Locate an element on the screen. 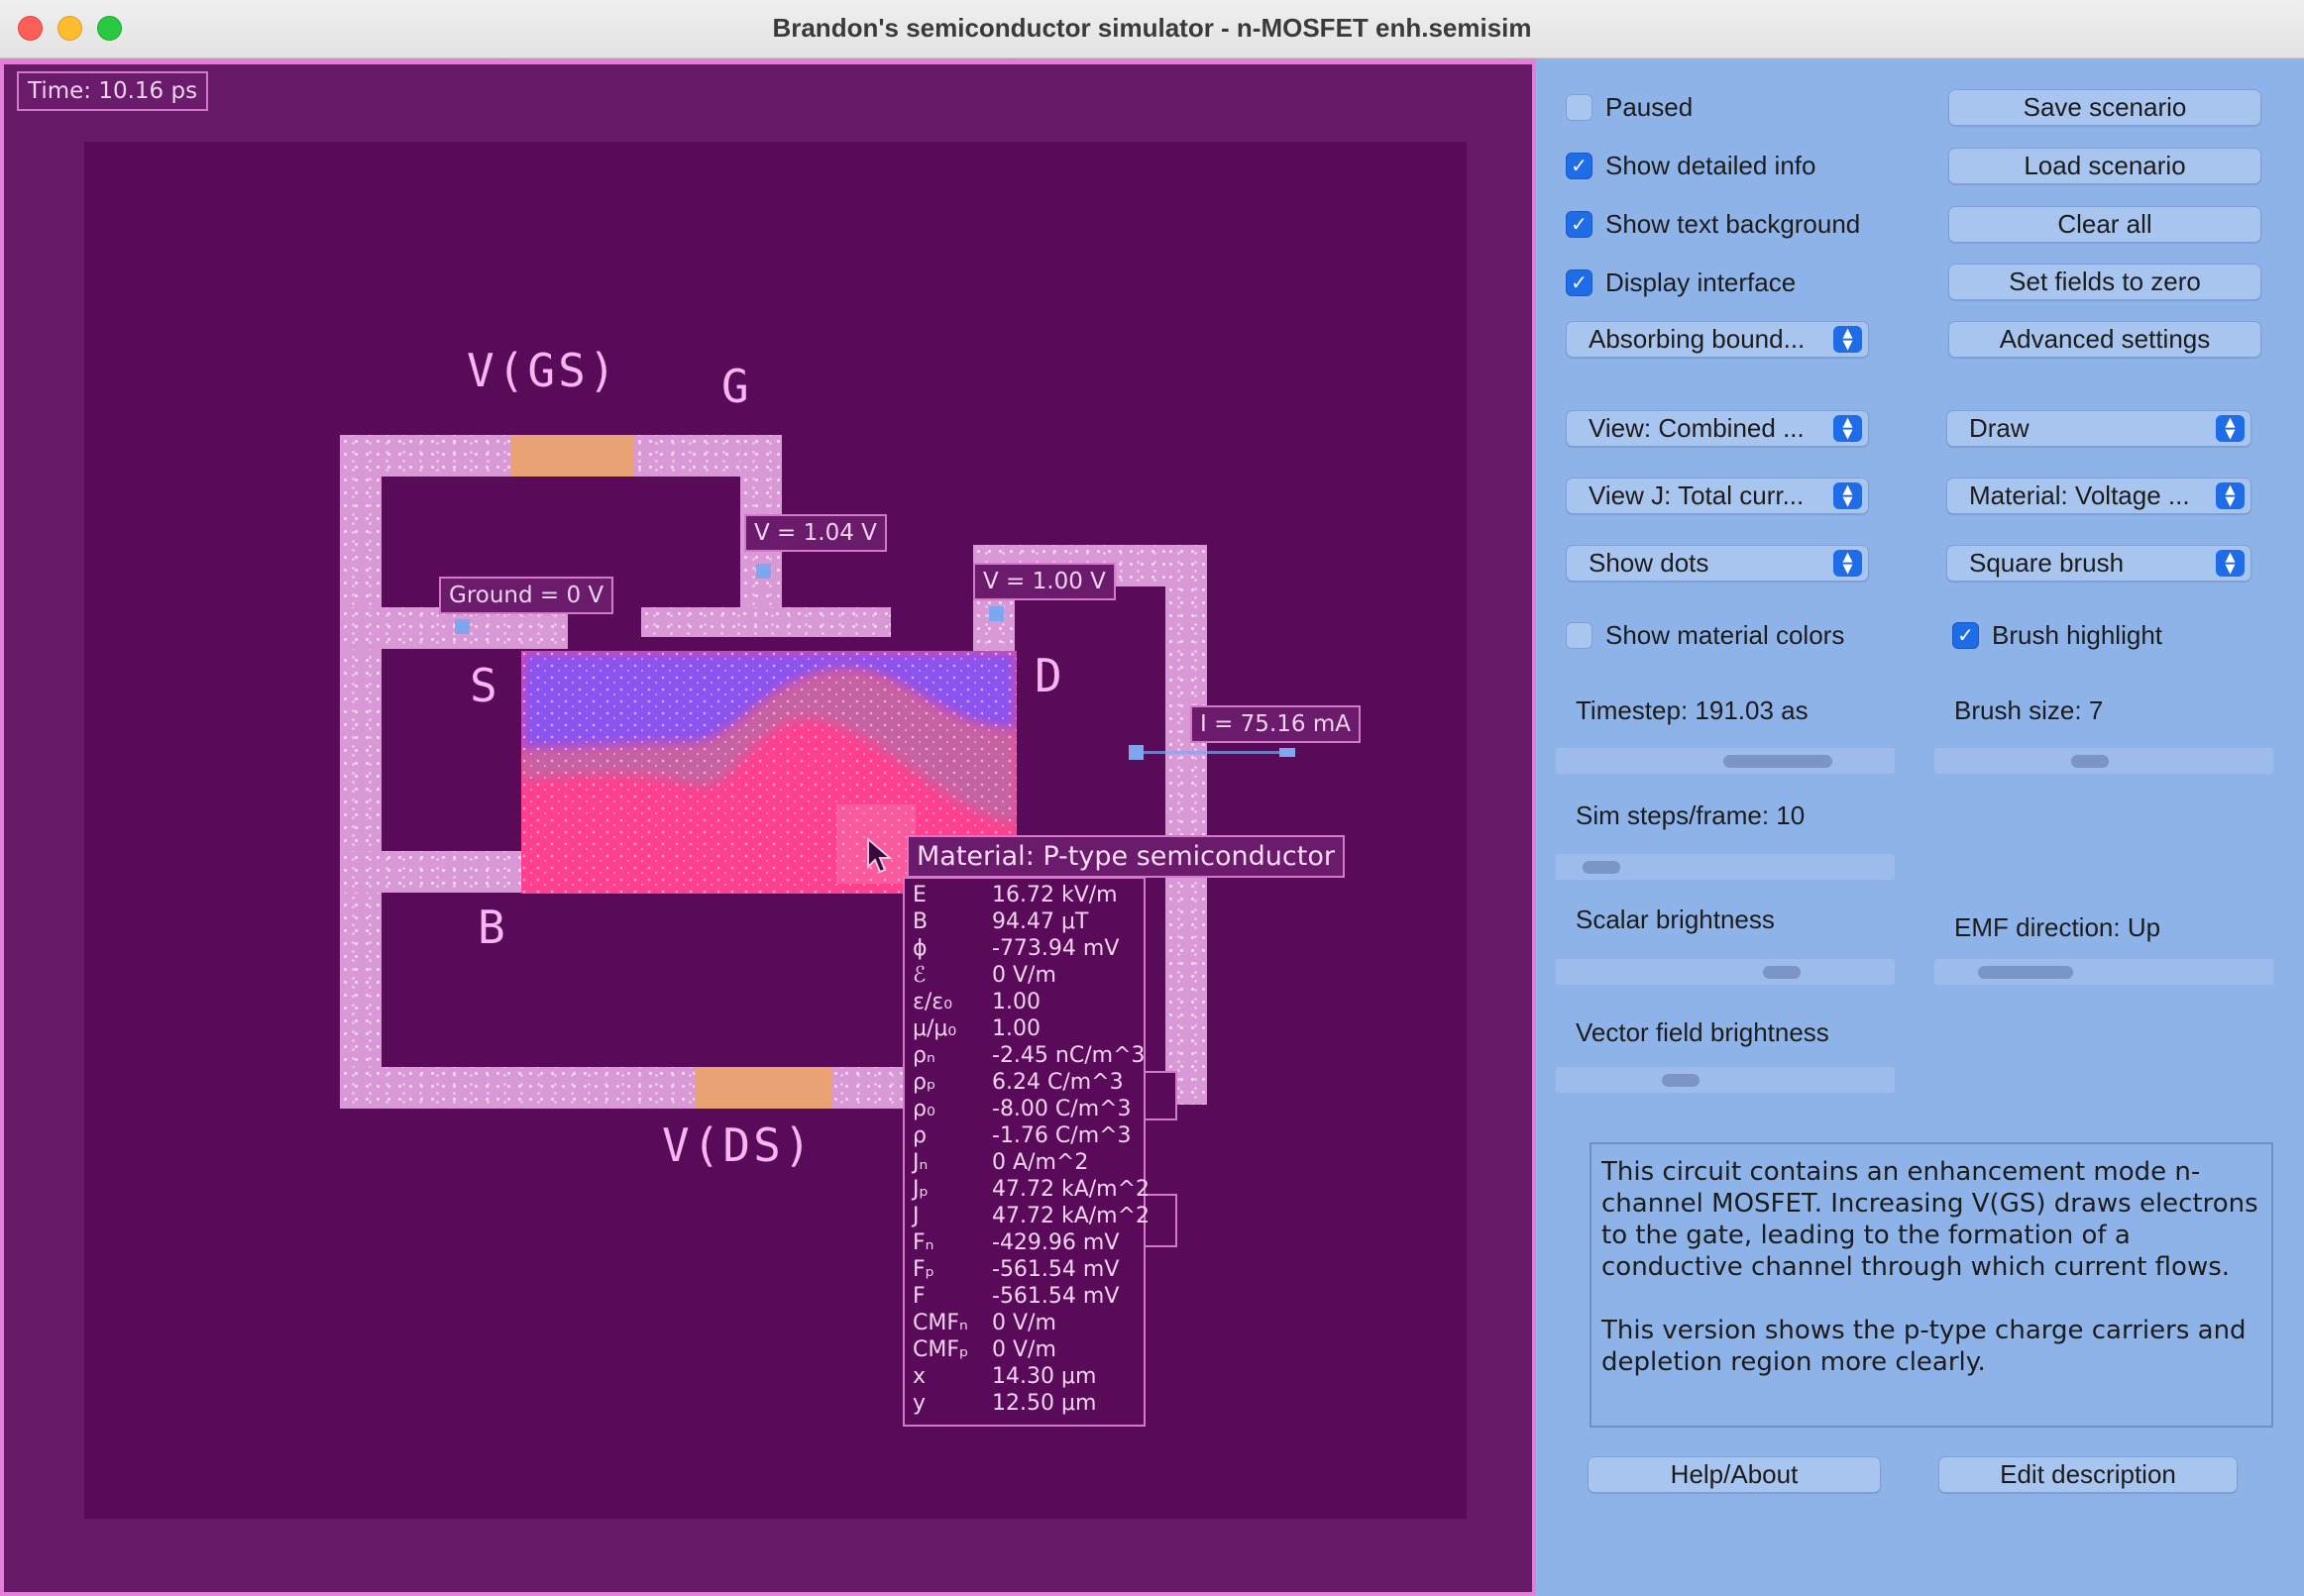 Image resolution: width=2304 pixels, height=1596 pixels. emf-direction-slider-thumb is located at coordinates (2025, 972).